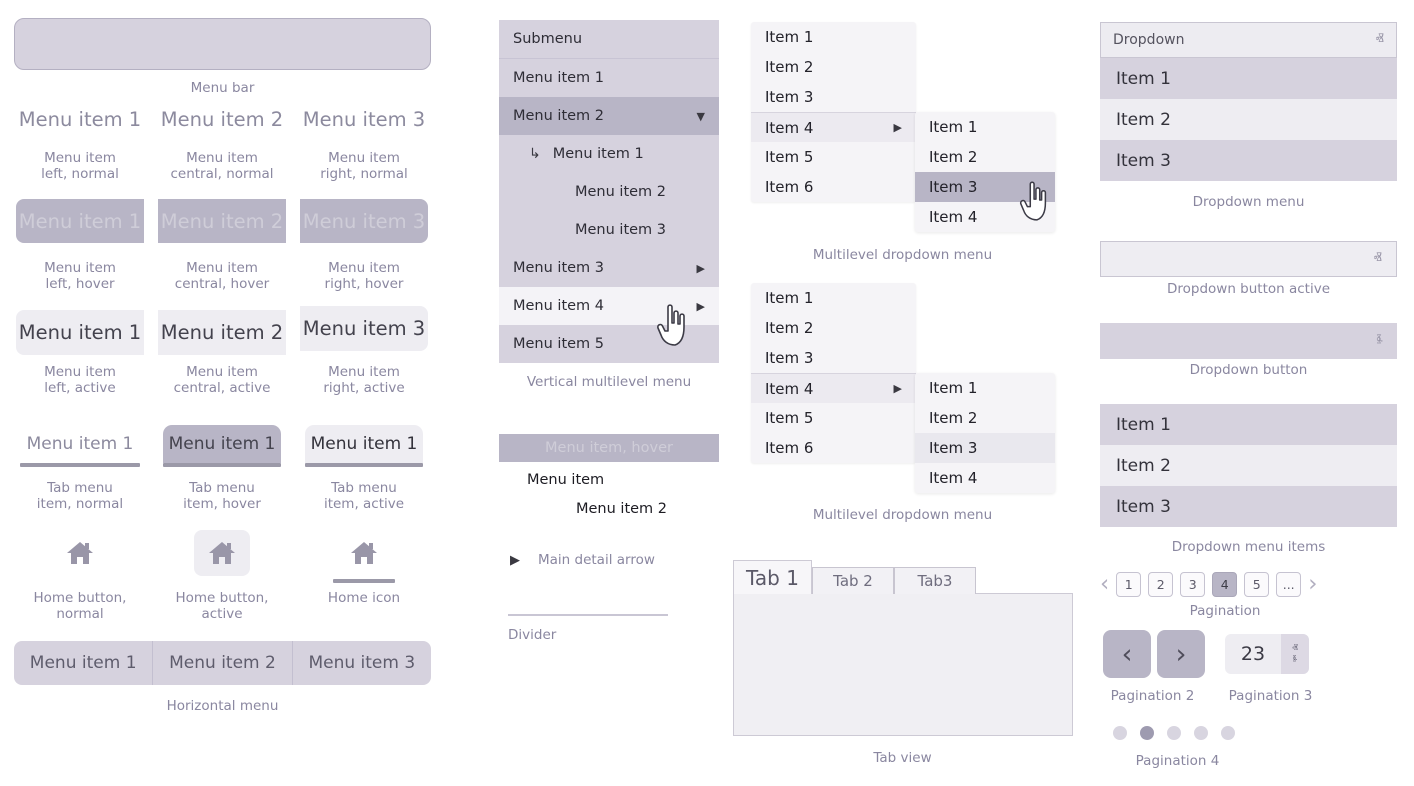  Describe the element at coordinates (609, 230) in the screenshot. I see `vertical-submenu-item-3: Menu item 3` at that location.